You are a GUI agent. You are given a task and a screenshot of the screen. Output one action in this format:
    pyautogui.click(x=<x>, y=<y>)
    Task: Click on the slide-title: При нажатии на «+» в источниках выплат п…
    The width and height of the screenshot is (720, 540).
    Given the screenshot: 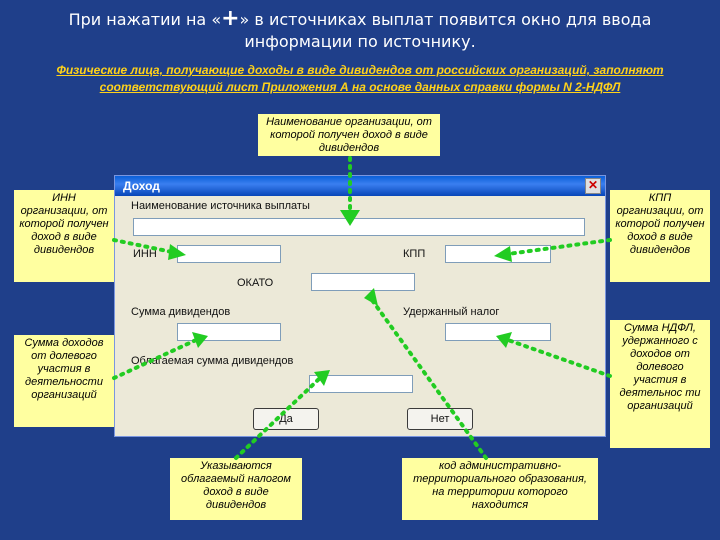 What is the action you would take?
    pyautogui.click(x=360, y=29)
    